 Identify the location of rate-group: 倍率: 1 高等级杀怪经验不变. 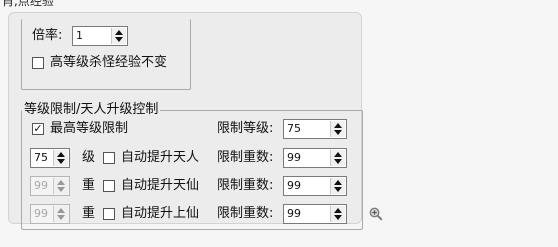
(106, 54).